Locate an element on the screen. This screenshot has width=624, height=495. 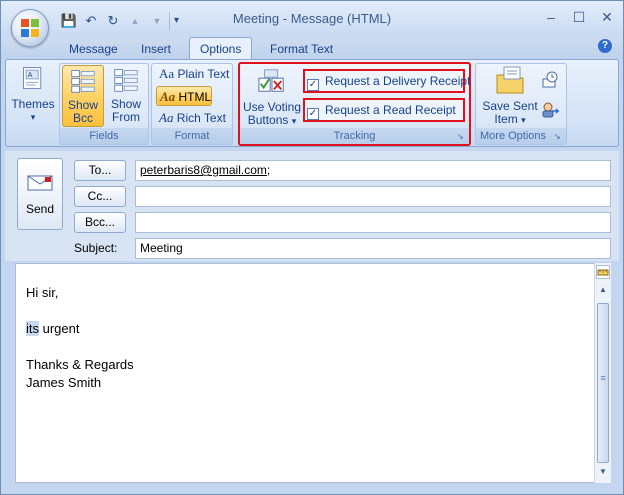
themes-label: Themes is located at coordinates (33, 104).